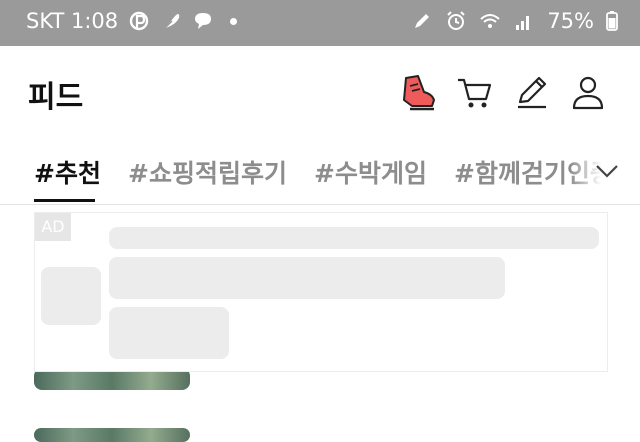 The image size is (640, 442). I want to click on wifi-6-icon, so click(490, 21).